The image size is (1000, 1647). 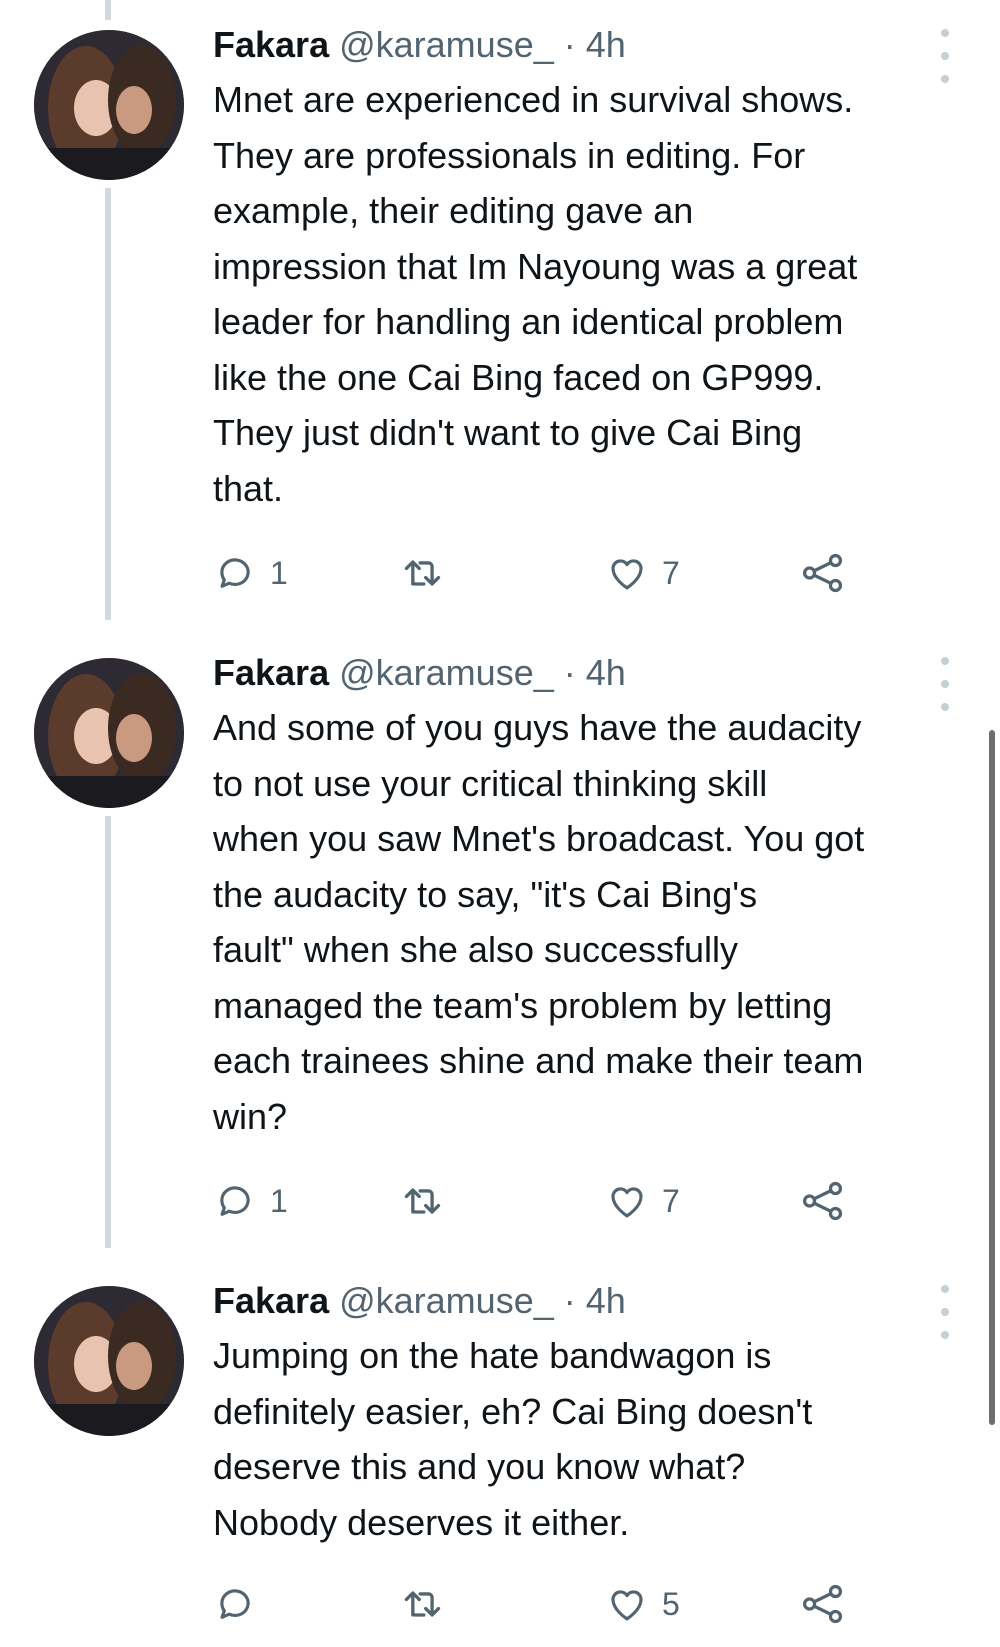 What do you see at coordinates (500, 1604) in the screenshot?
I see `tweet-actions: 5` at bounding box center [500, 1604].